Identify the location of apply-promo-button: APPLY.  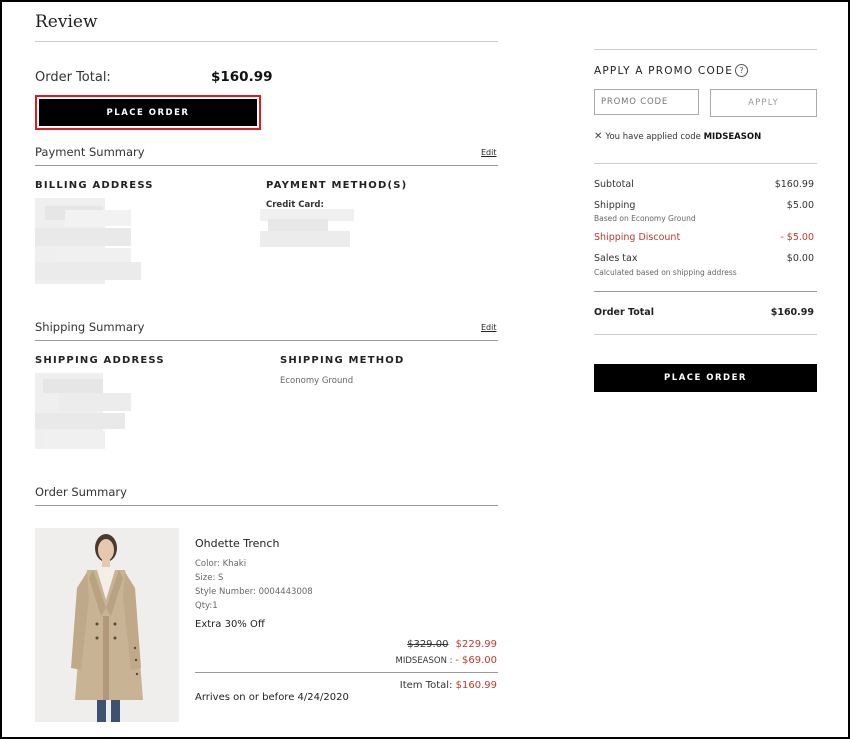
(763, 103).